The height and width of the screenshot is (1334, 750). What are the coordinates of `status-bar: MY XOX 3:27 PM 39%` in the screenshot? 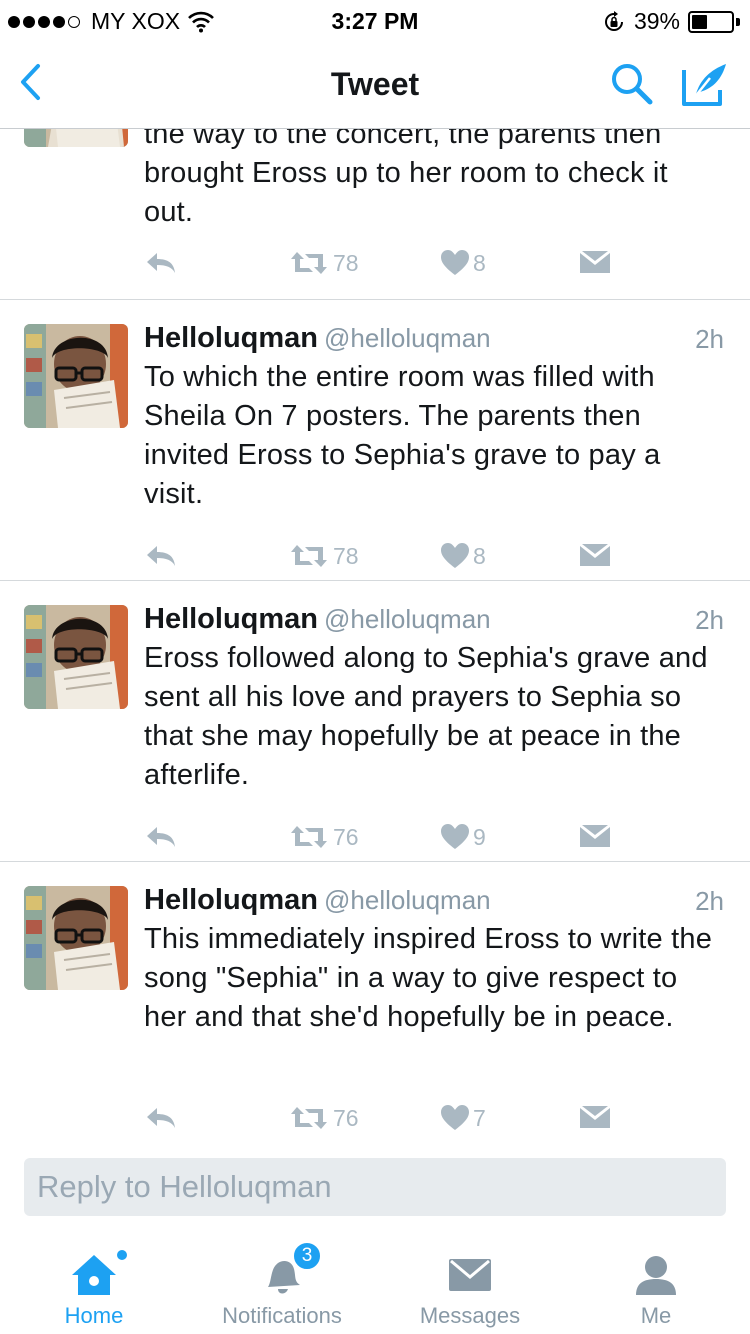 It's located at (375, 20).